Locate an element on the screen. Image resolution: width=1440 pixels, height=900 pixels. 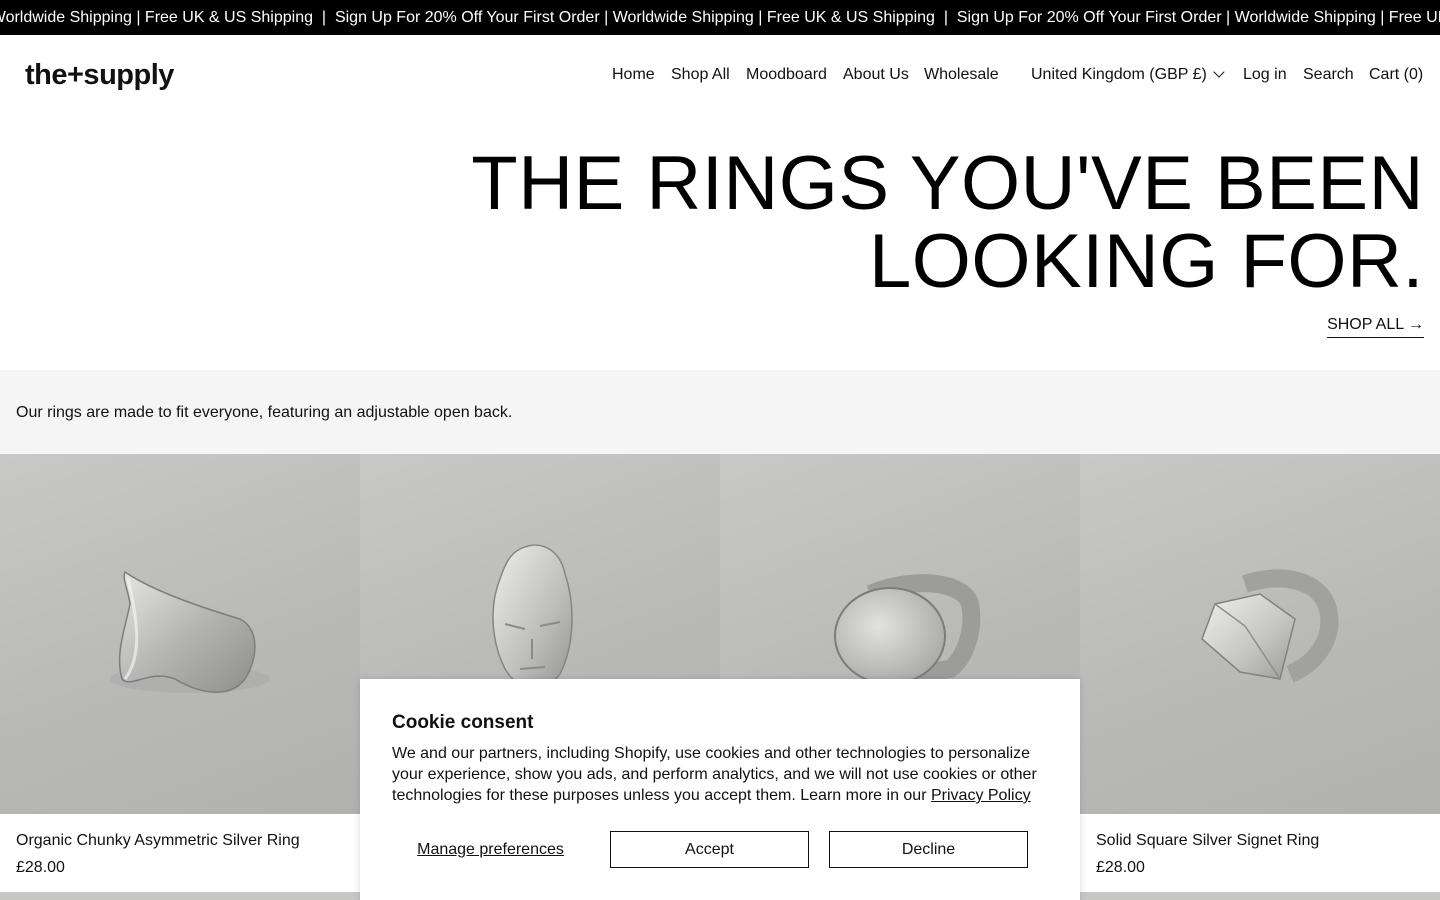
cookie-title: Cookie consent is located at coordinates (463, 722).